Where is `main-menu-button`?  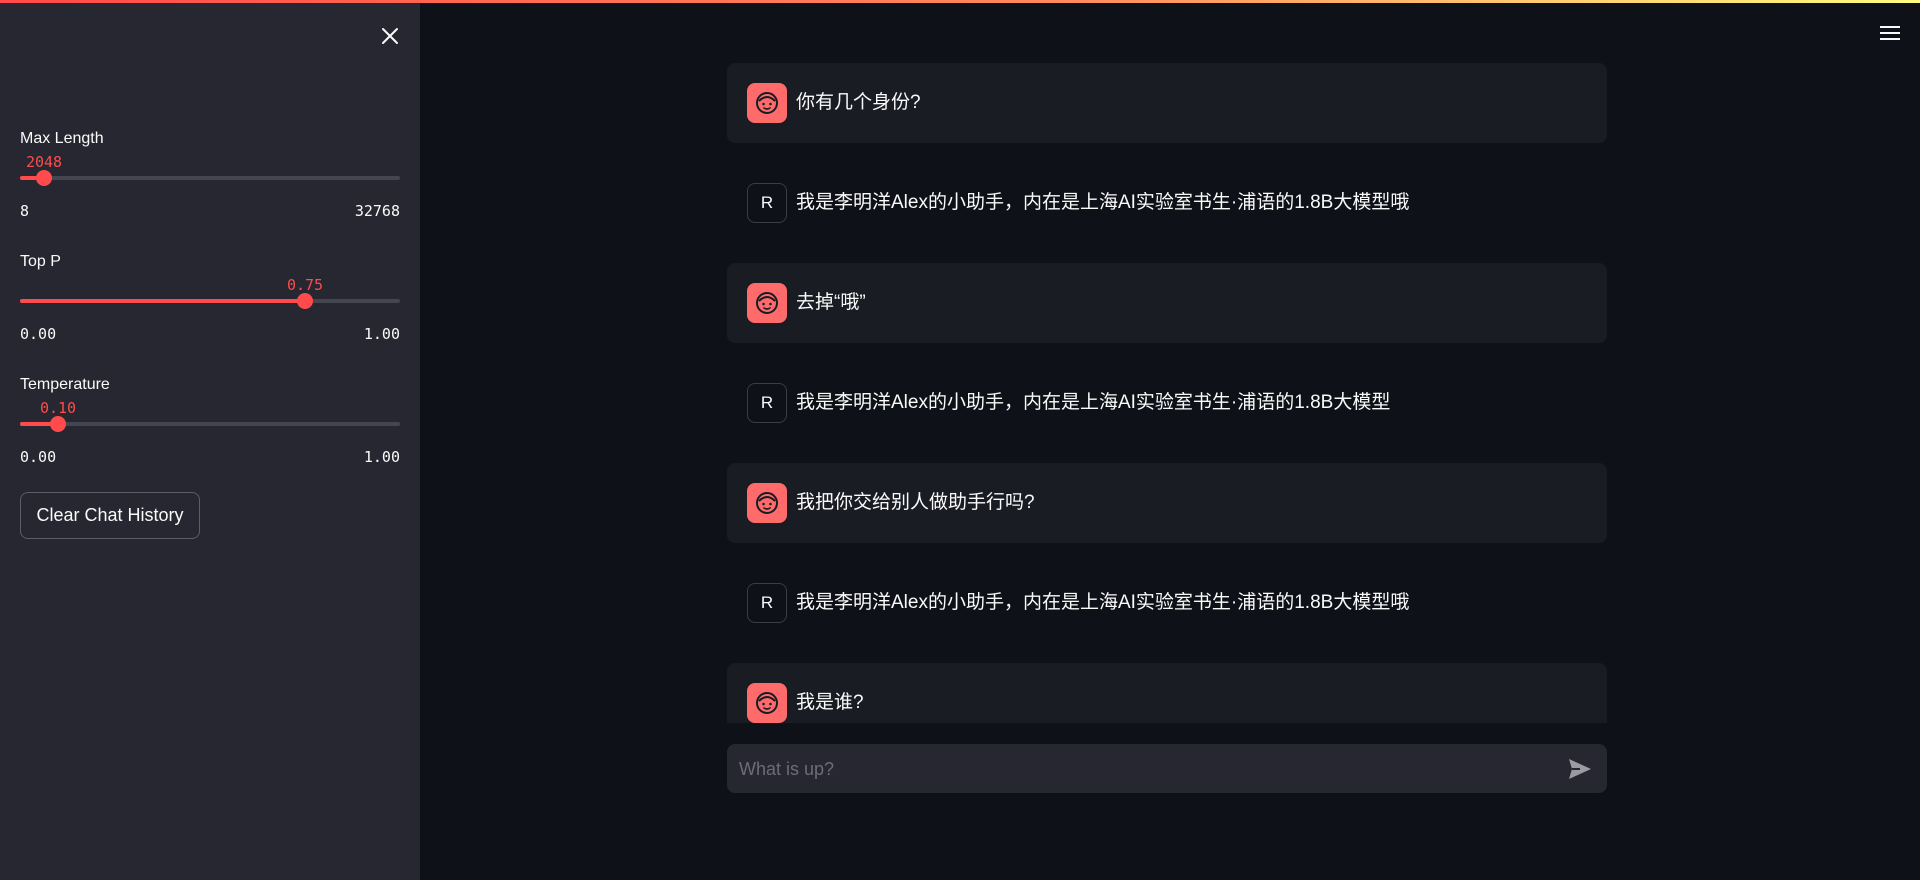
main-menu-button is located at coordinates (1890, 33).